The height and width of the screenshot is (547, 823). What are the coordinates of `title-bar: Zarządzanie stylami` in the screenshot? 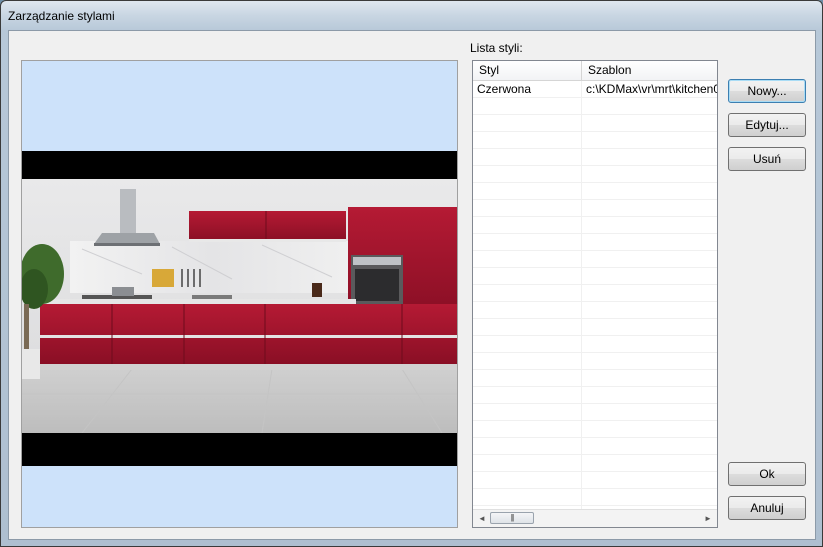 It's located at (411, 16).